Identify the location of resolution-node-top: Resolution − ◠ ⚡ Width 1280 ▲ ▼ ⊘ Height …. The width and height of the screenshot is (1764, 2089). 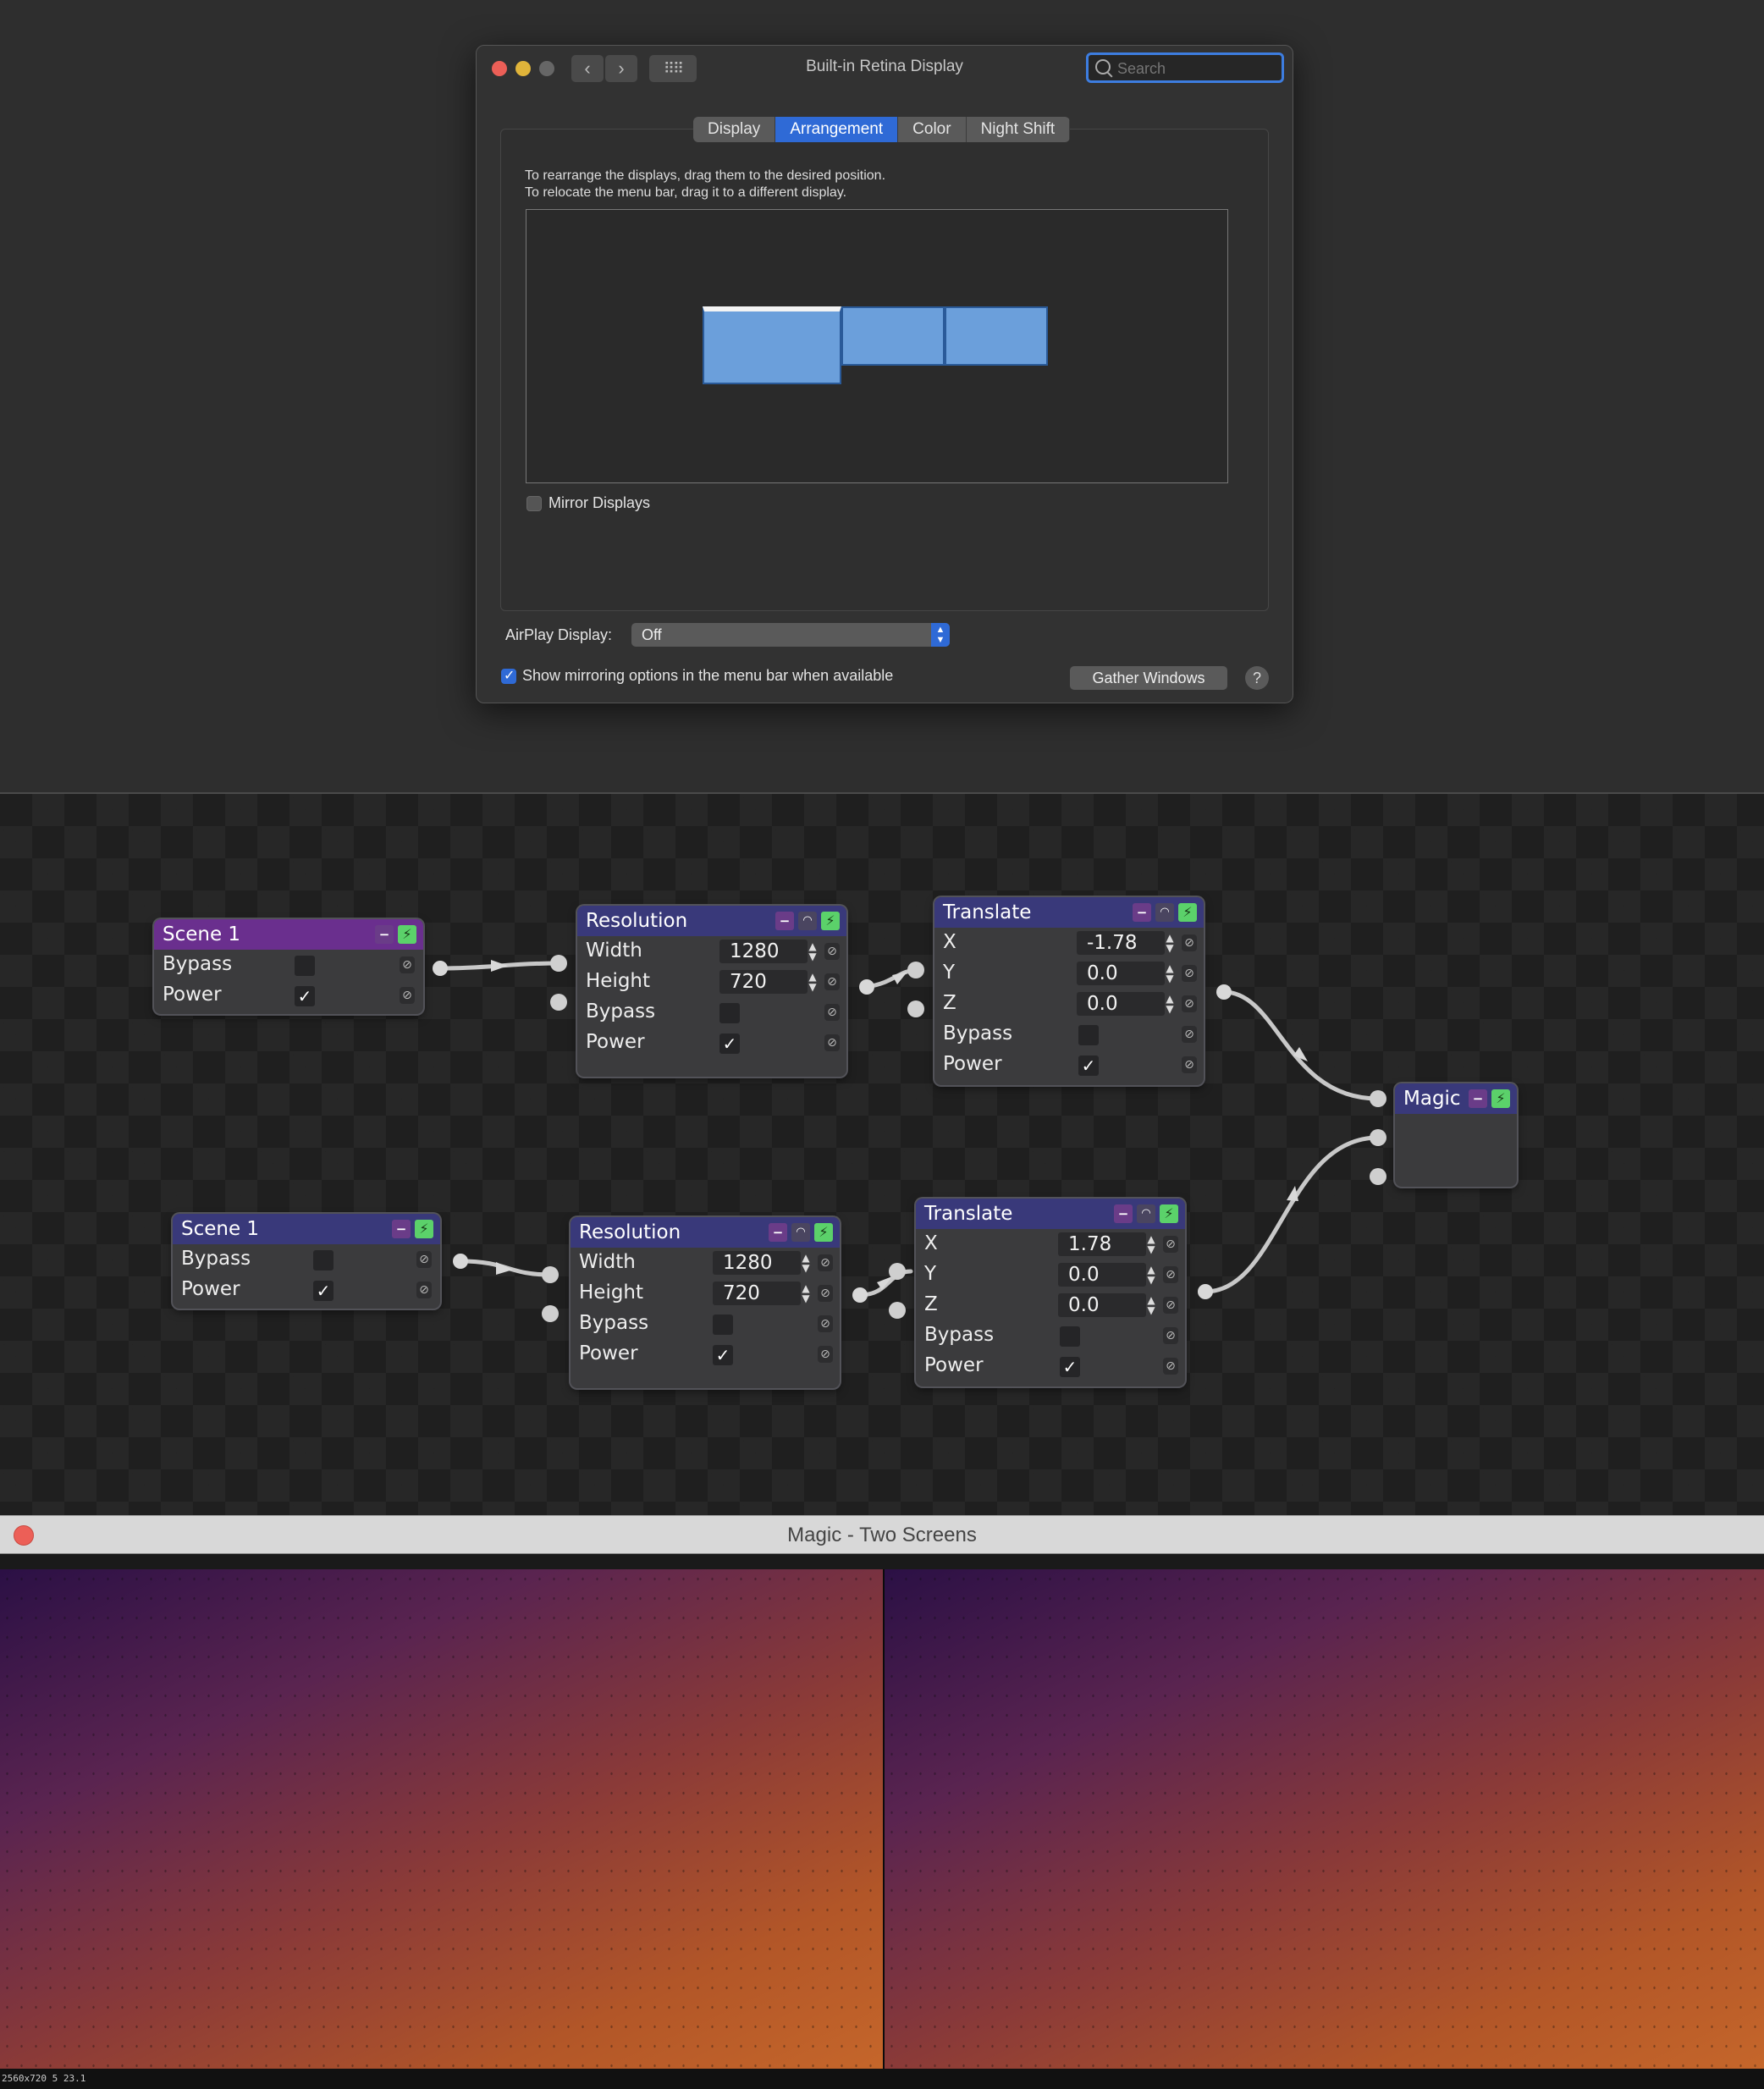
(711, 991).